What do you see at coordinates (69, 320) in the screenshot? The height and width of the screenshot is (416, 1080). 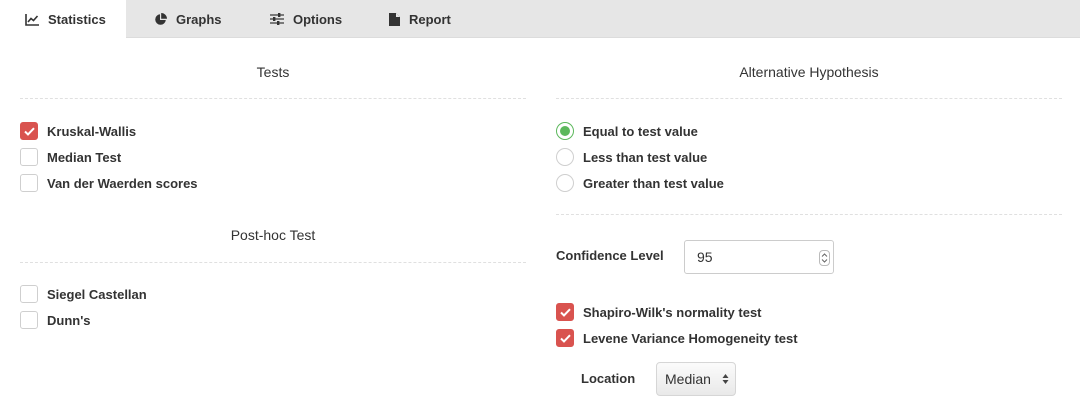 I see `checkbox-label: Dunn's` at bounding box center [69, 320].